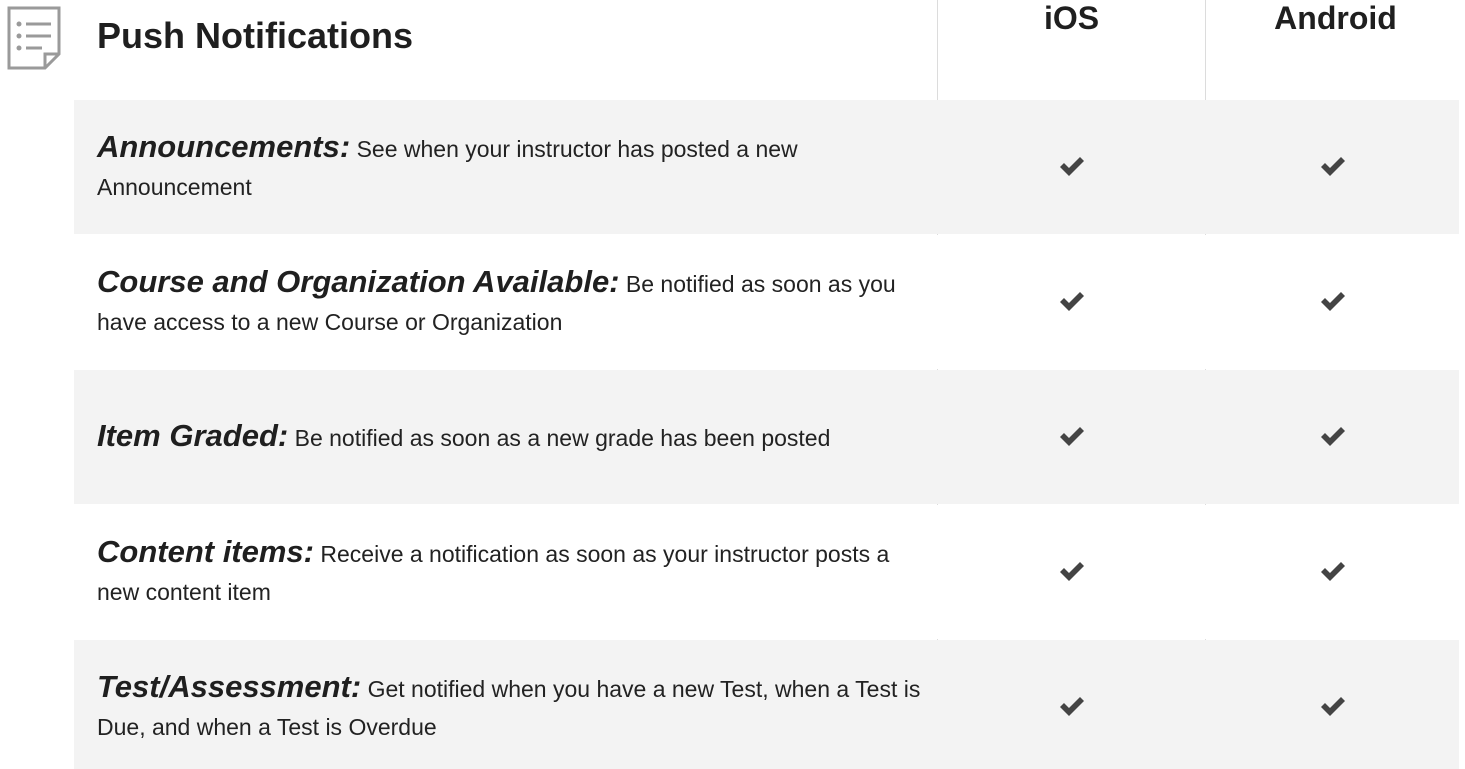 Image resolution: width=1465 pixels, height=769 pixels. Describe the element at coordinates (205, 551) in the screenshot. I see `feature-name: Content items:` at that location.